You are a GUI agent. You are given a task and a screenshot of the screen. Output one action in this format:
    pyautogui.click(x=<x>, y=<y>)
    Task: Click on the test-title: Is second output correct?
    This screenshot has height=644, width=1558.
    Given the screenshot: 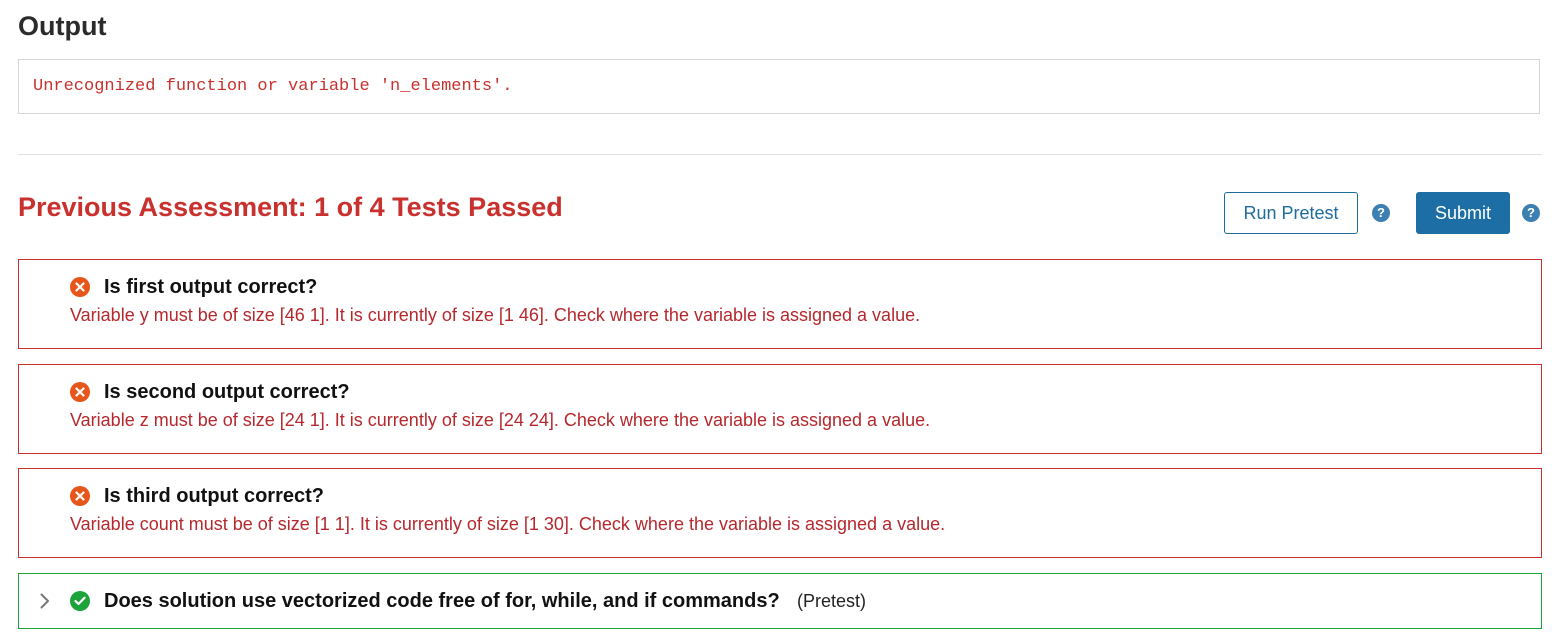 What is the action you would take?
    pyautogui.click(x=227, y=392)
    